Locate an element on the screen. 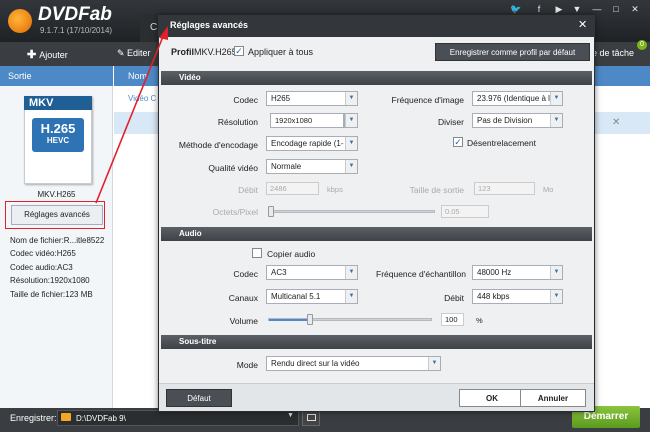 Image resolution: width=650 pixels, height=432 pixels. dialog-title: Réglages avancés is located at coordinates (376, 26).